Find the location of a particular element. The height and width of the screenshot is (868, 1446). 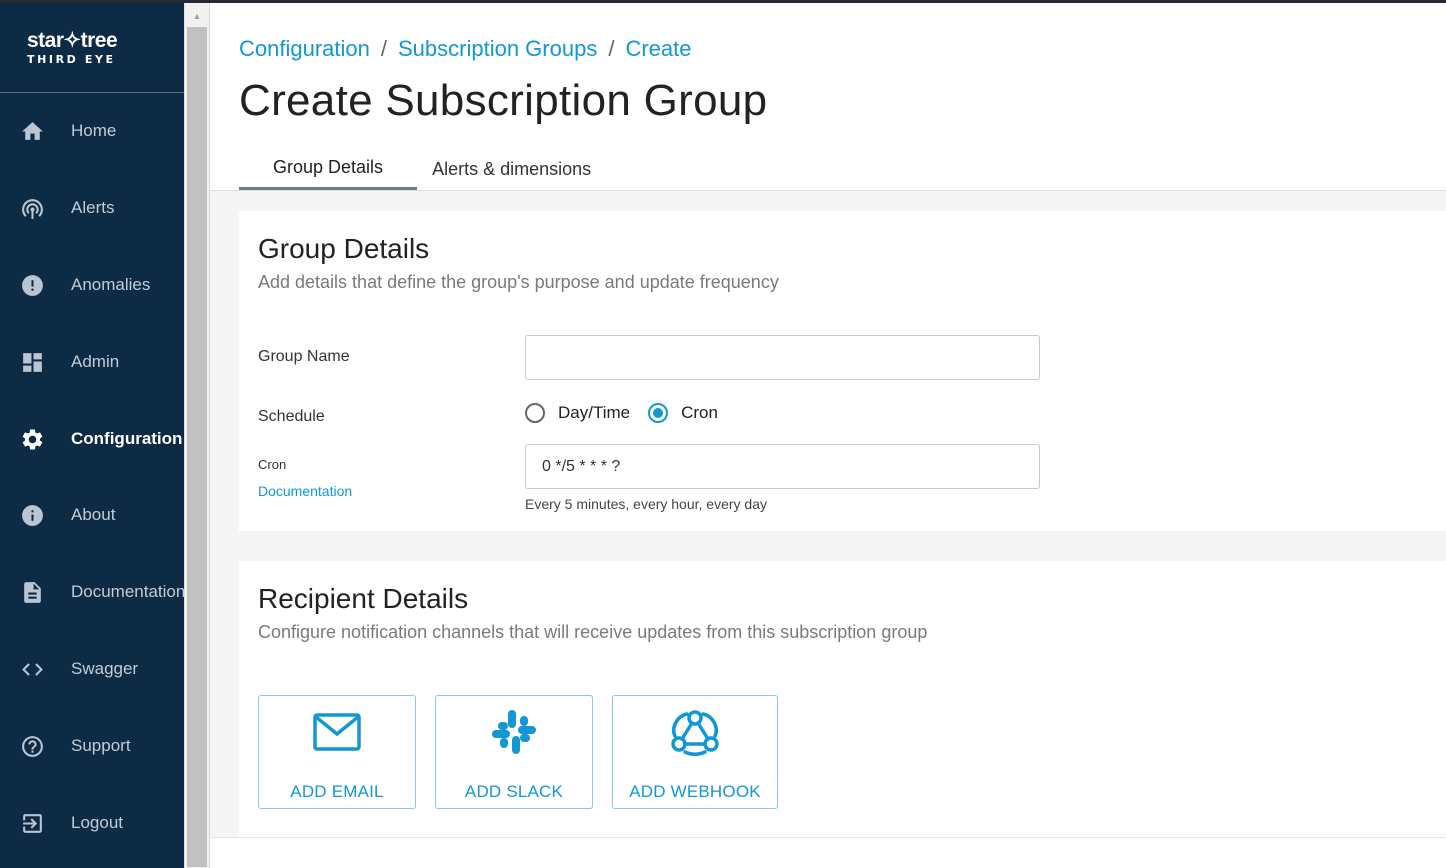

brand-product: THIRD EYE is located at coordinates (71, 59).